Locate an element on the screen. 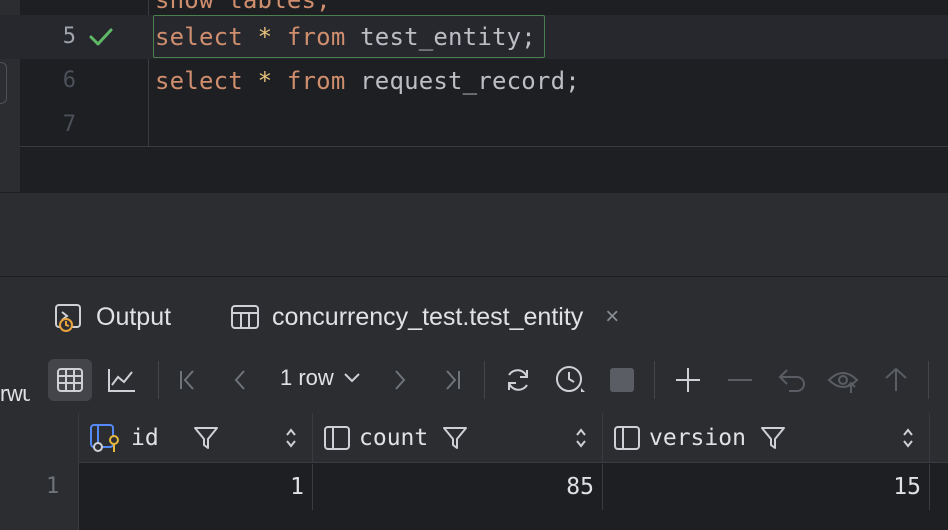  table-icon is located at coordinates (245, 317).